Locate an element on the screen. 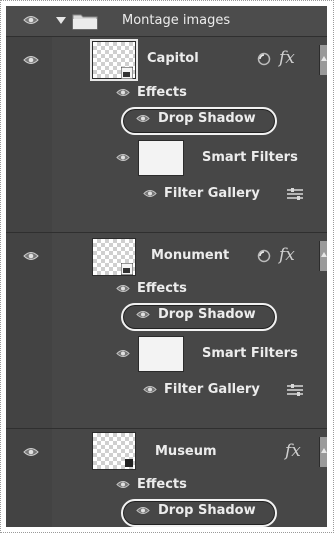  layer-name: Capitol is located at coordinates (173, 59).